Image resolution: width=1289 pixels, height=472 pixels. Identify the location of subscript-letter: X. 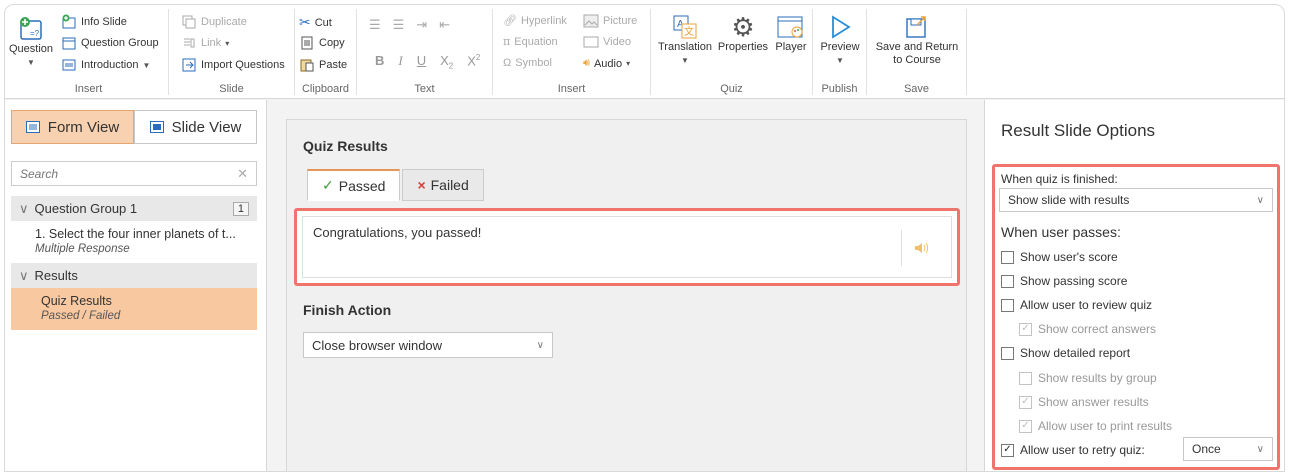
(444, 61).